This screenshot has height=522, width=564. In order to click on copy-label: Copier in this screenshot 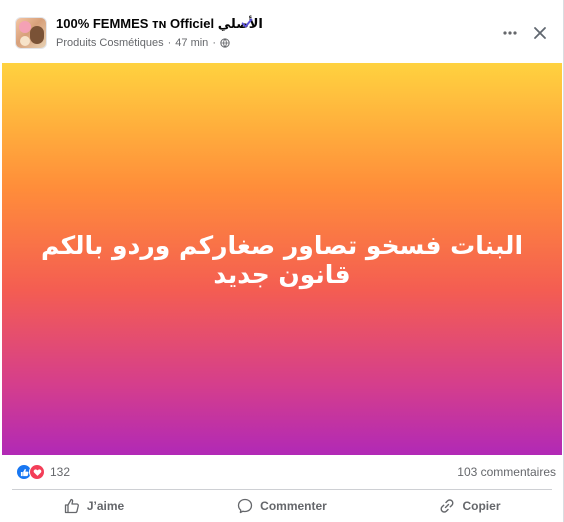, I will do `click(481, 506)`.